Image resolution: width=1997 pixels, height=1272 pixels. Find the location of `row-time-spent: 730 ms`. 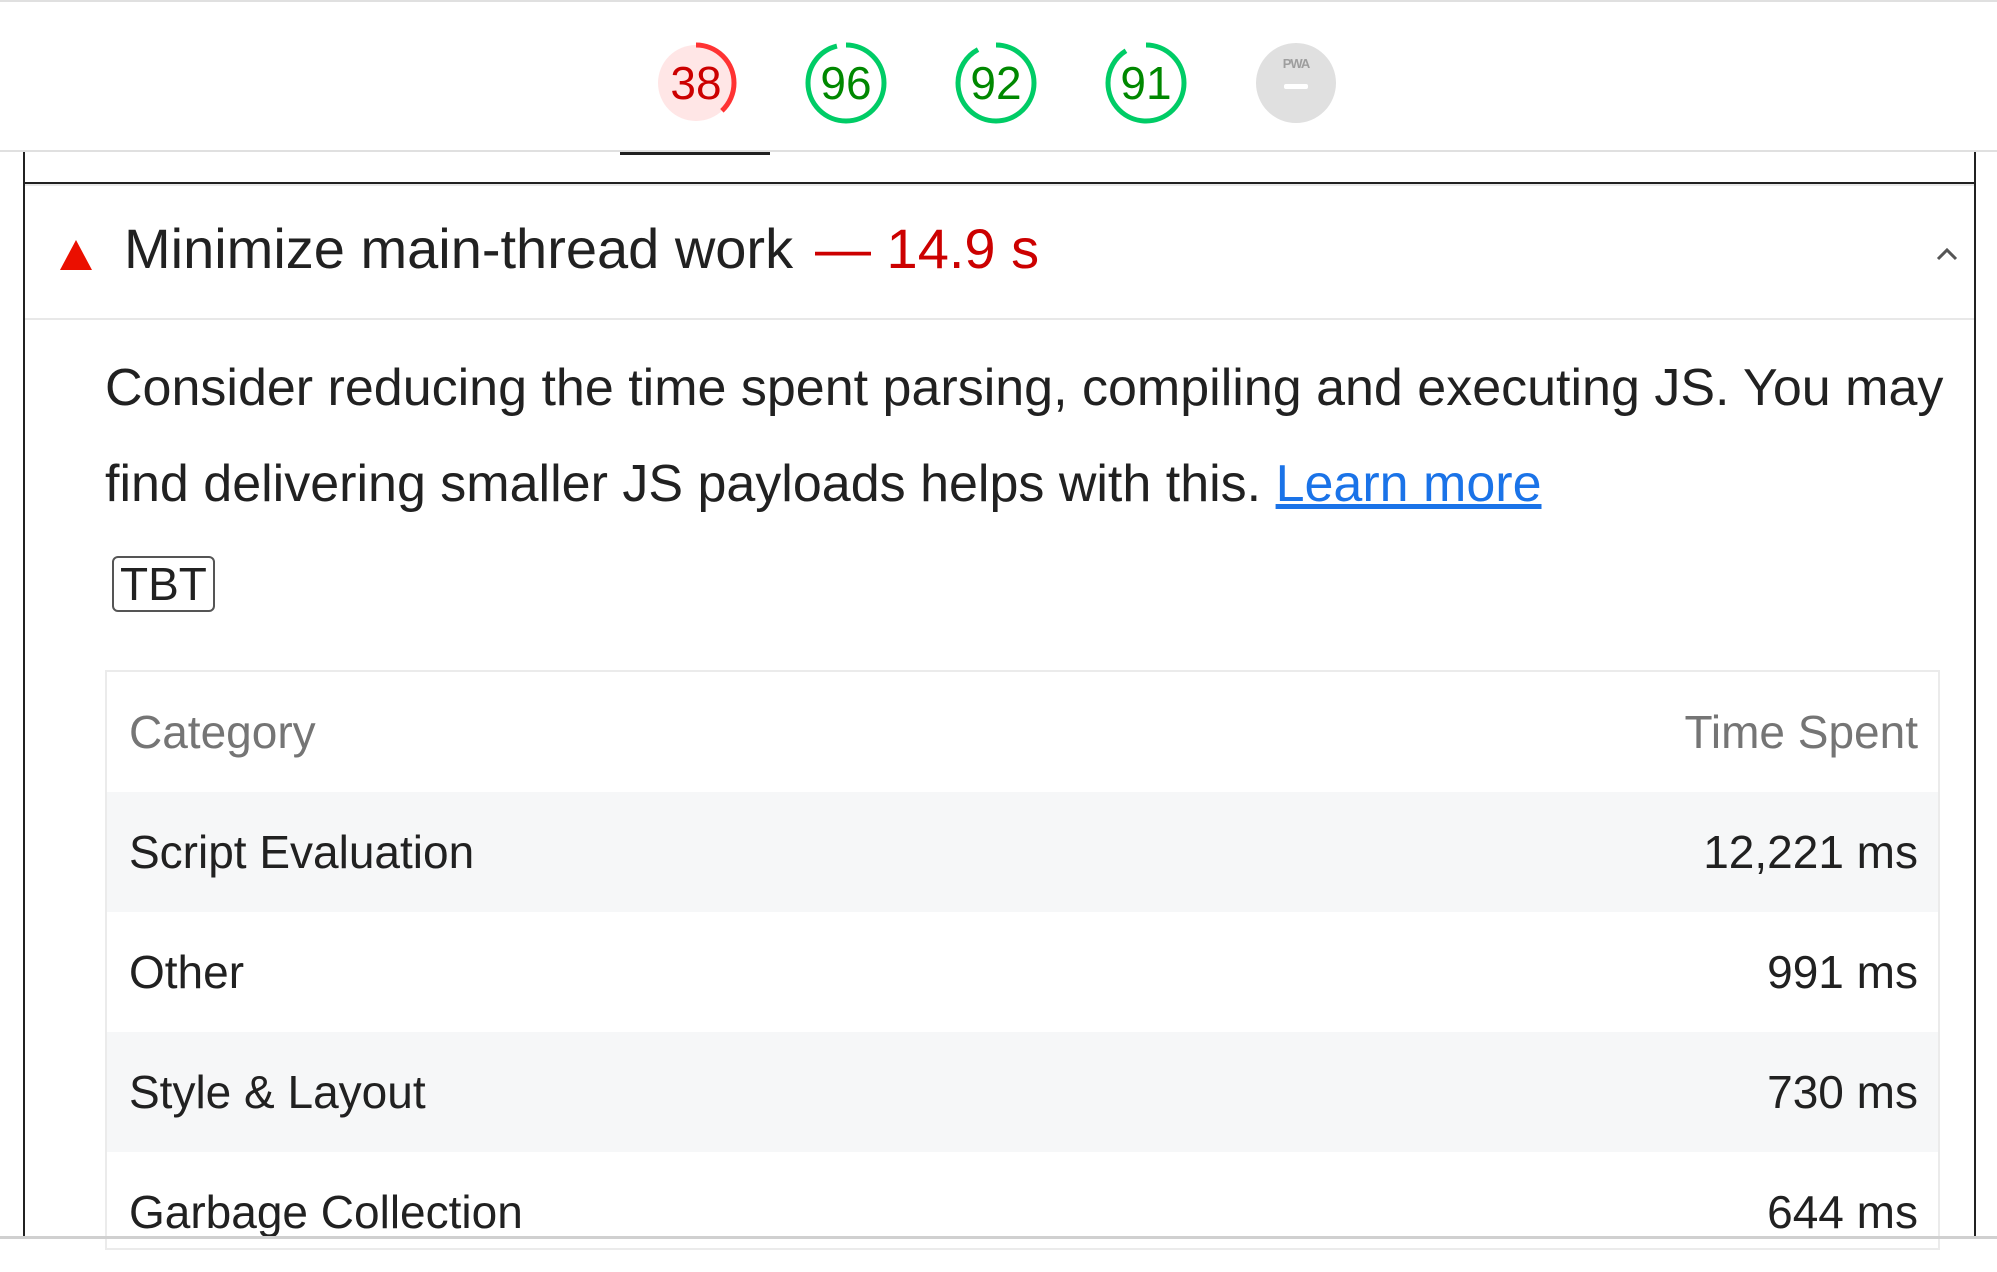

row-time-spent: 730 ms is located at coordinates (1842, 1092).